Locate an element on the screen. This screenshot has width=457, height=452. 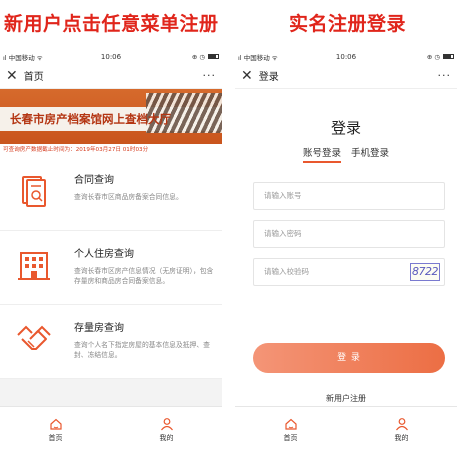
nav-title: 首页 is located at coordinates (33, 77).